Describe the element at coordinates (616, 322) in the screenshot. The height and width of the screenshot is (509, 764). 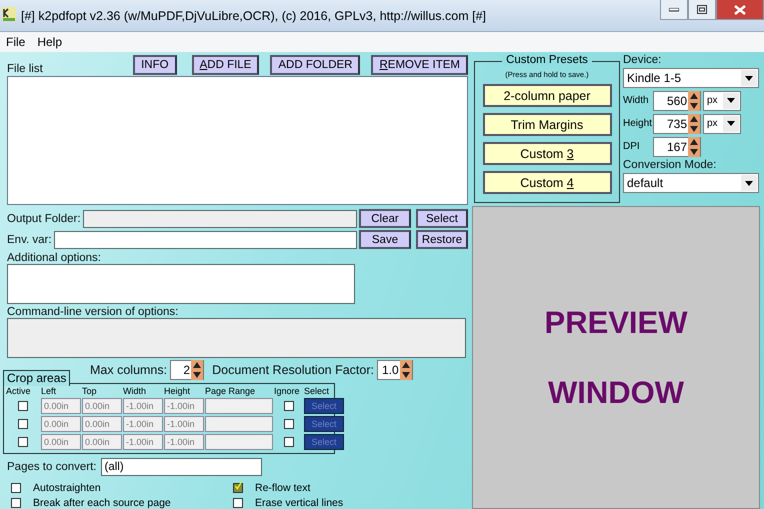
I see `preview-text: PREVIEW` at that location.